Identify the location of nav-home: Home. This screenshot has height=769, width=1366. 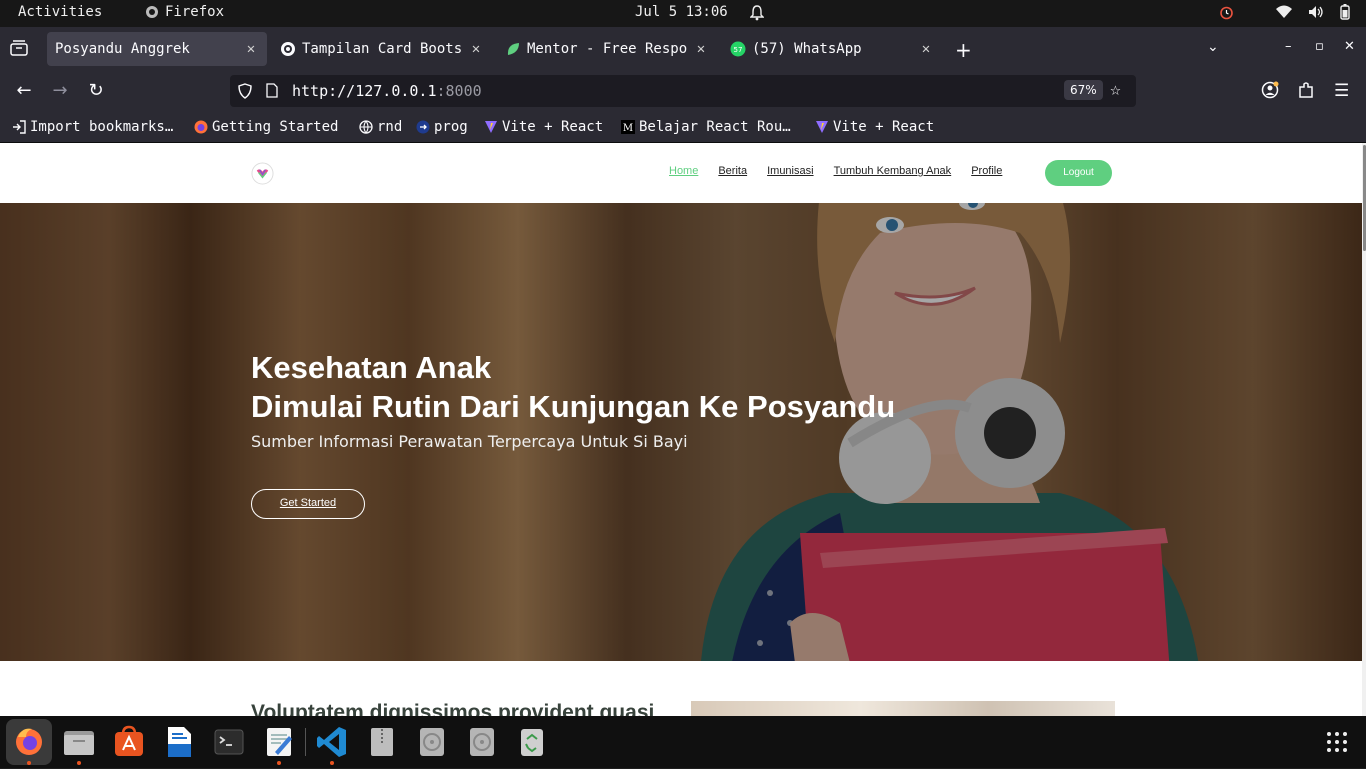
(683, 171).